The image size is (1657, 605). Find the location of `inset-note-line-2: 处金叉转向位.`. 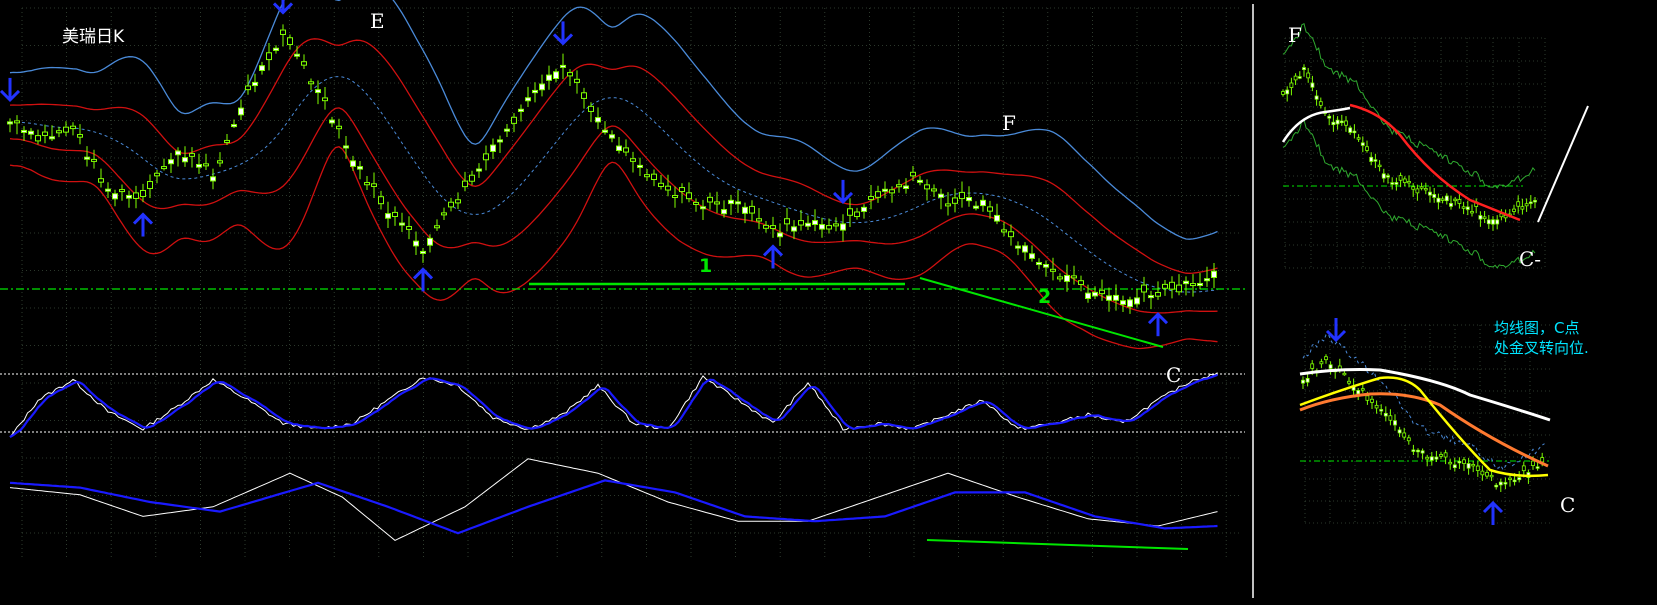

inset-note-line-2: 处金叉转向位. is located at coordinates (1541, 348).